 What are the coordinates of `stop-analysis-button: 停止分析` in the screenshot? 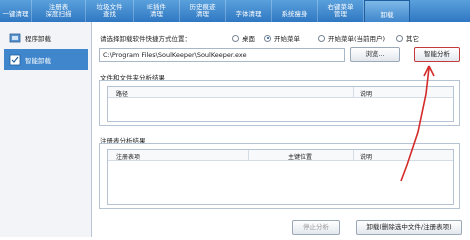 It's located at (316, 227).